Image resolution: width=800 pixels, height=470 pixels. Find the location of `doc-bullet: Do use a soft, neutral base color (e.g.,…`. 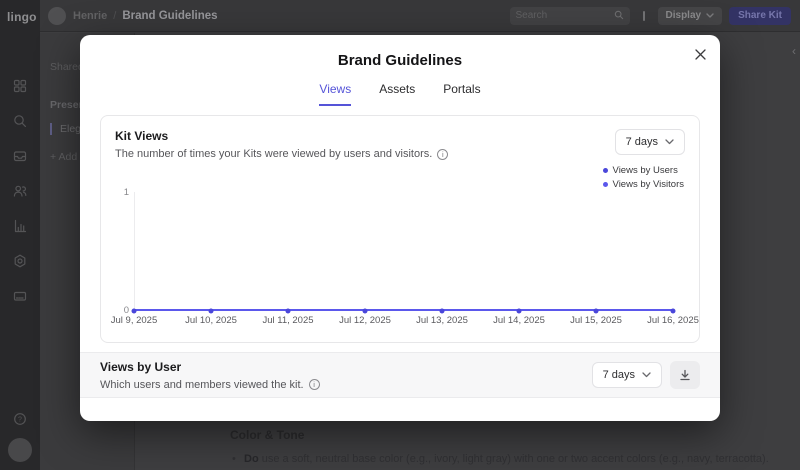

doc-bullet: Do use a soft, neutral base color (e.g.,… is located at coordinates (499, 459).